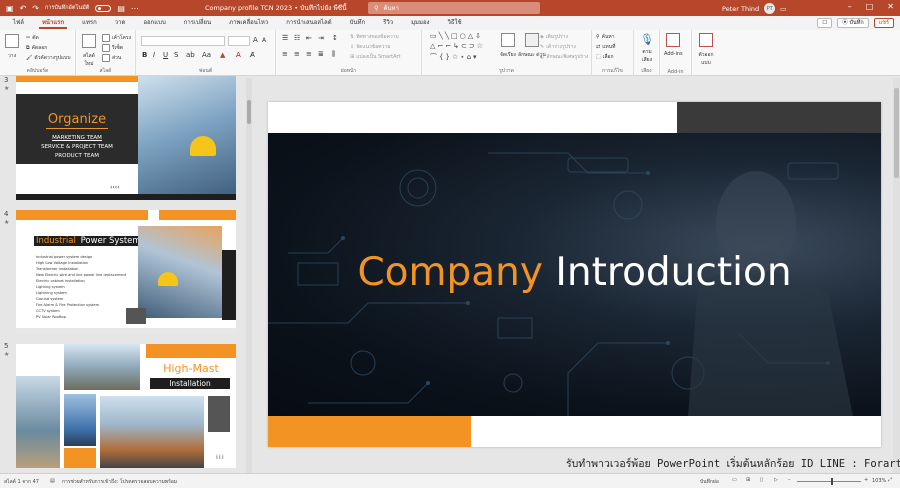  Describe the element at coordinates (776, 480) in the screenshot. I see `slideshow-view-icon: ▷` at that location.